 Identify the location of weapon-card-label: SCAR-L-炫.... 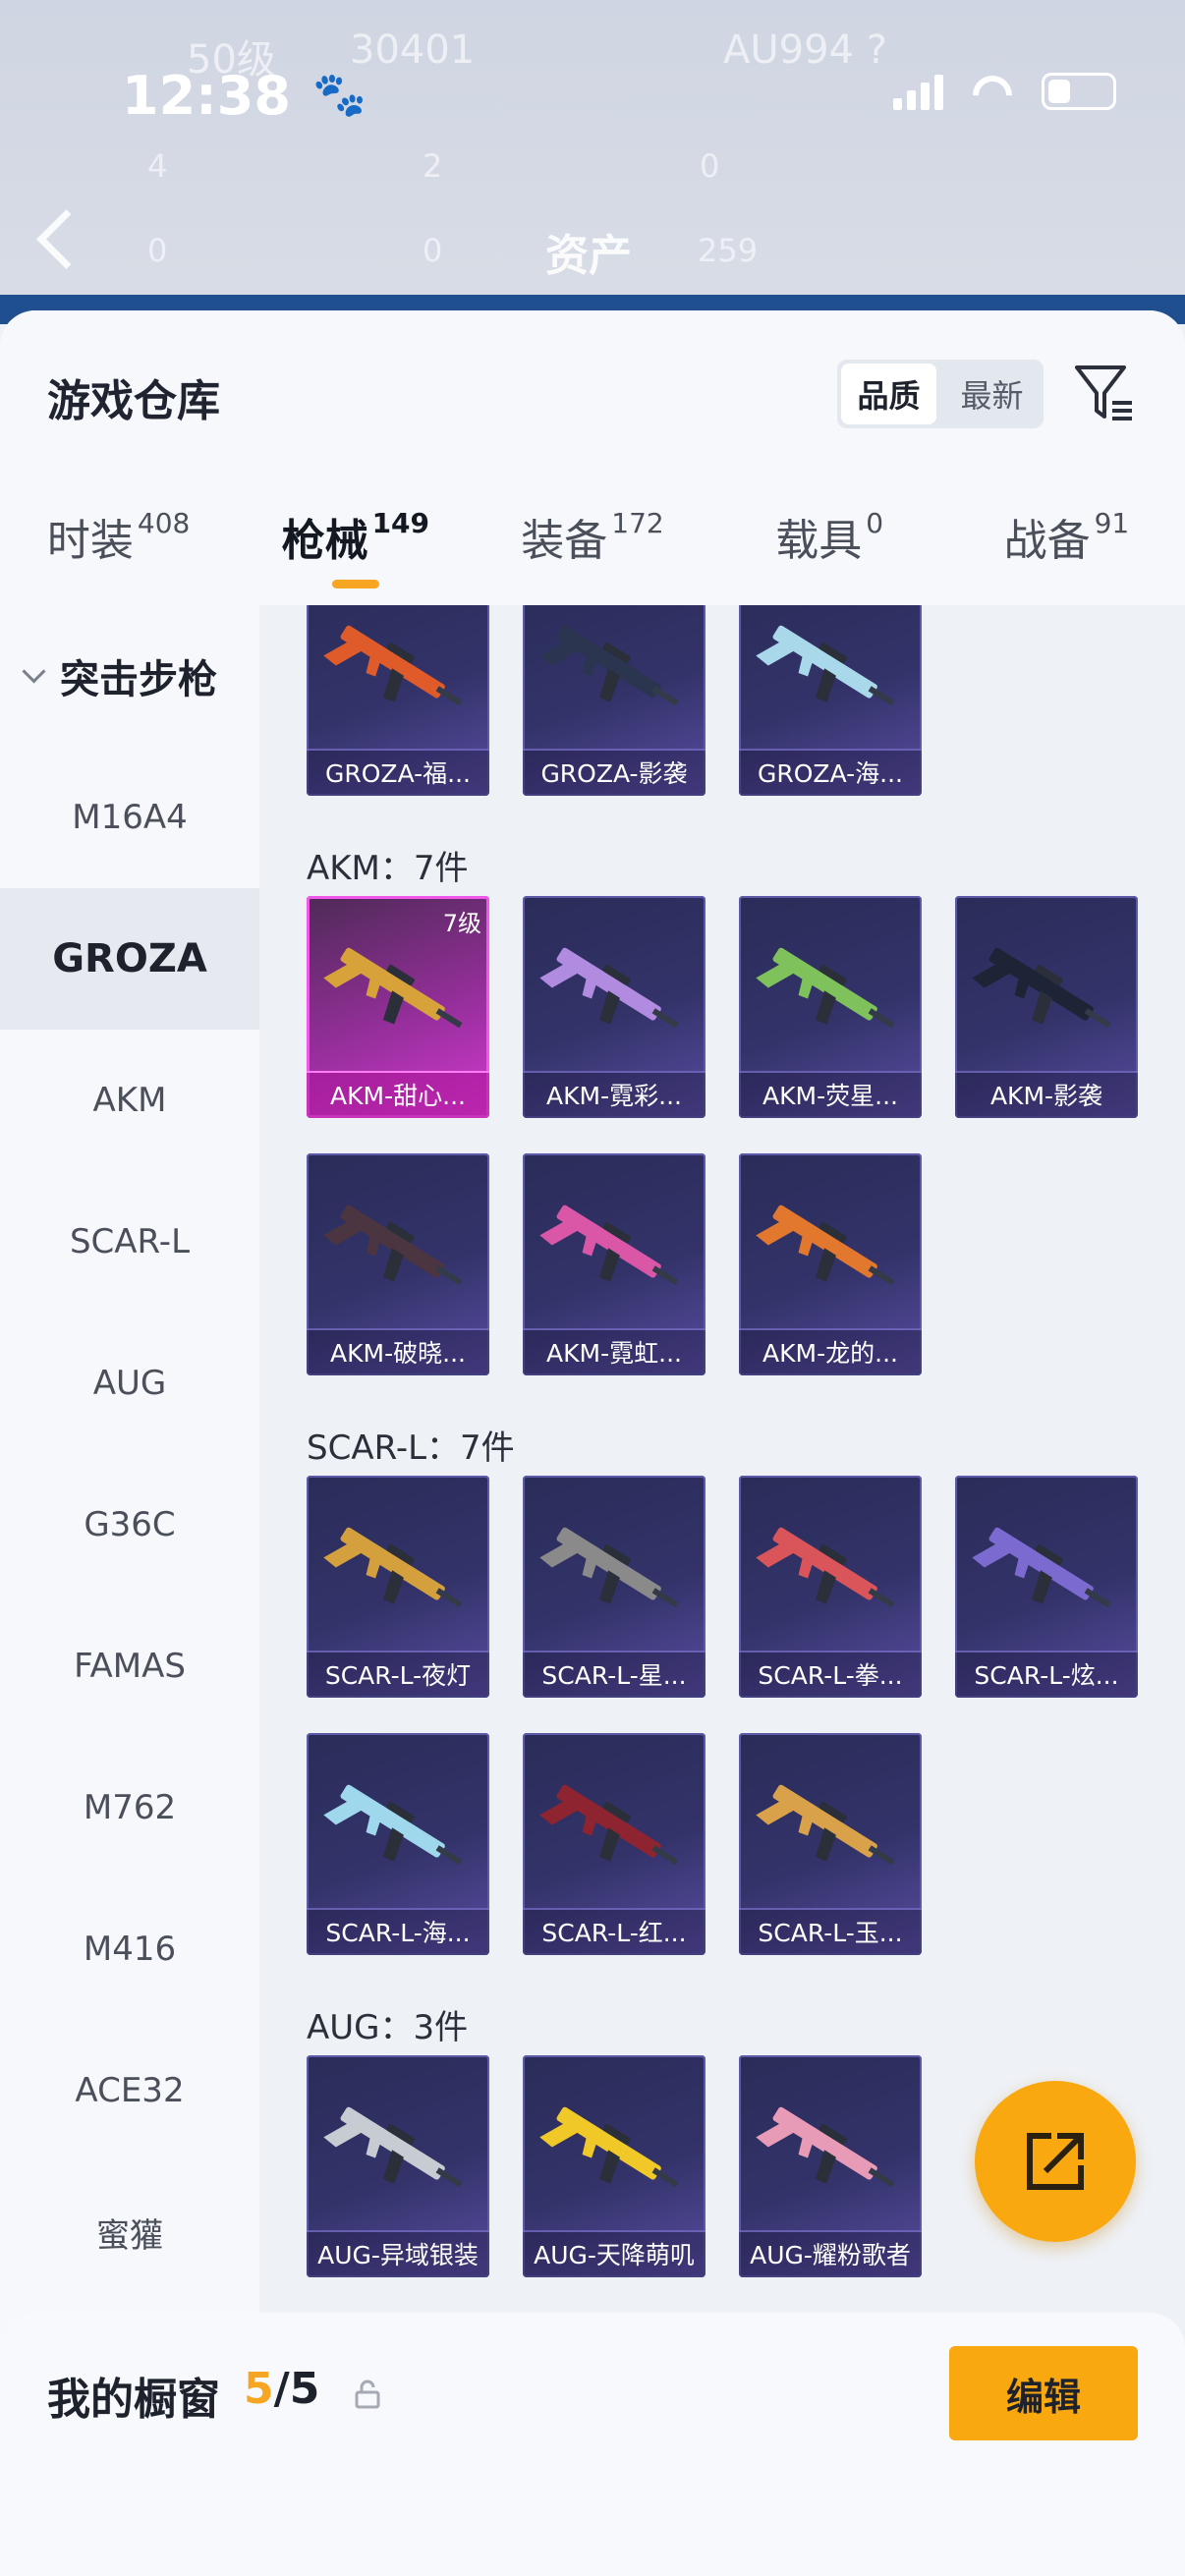
(1046, 1674).